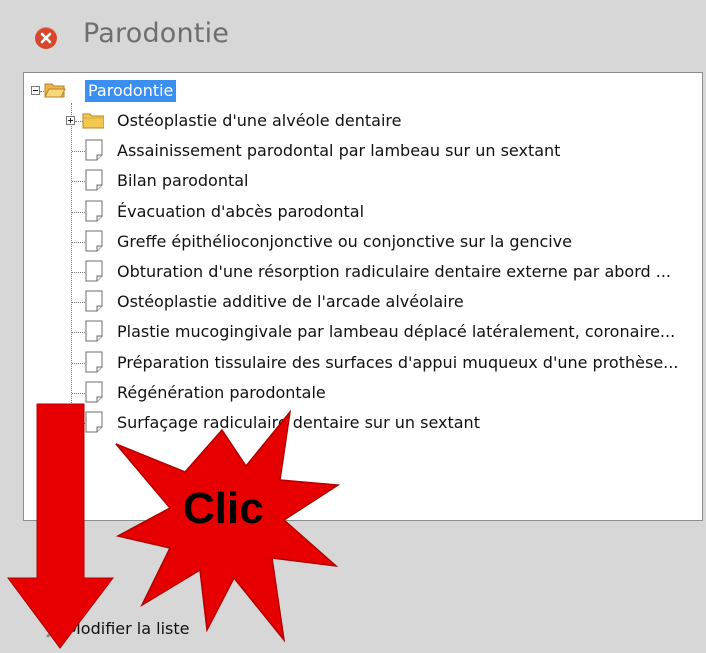 The image size is (706, 653). Describe the element at coordinates (93, 121) in the screenshot. I see `folder-icon` at that location.